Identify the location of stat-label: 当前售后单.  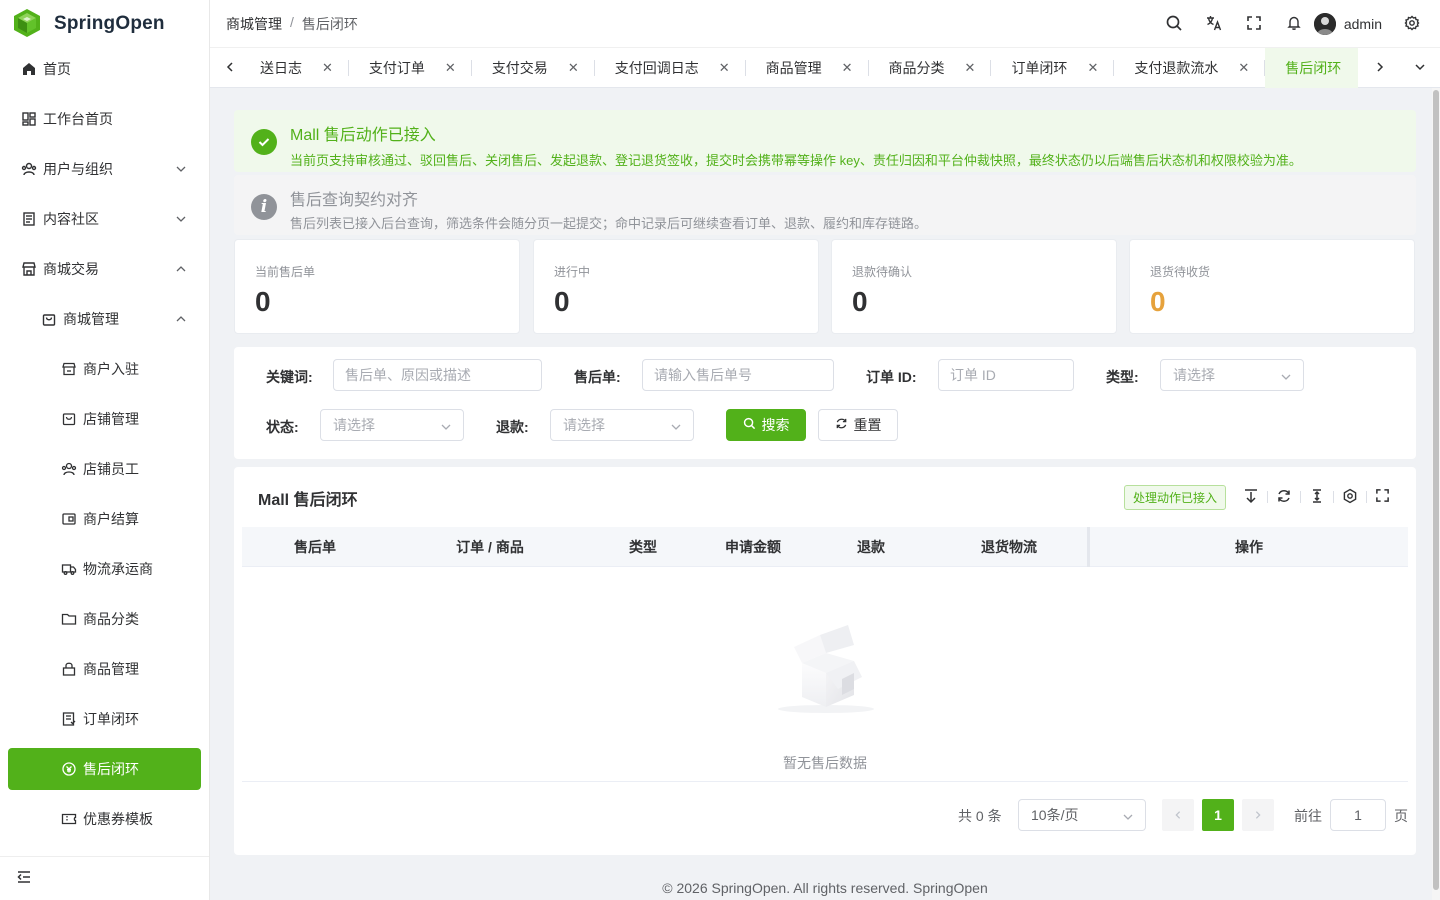
(285, 272).